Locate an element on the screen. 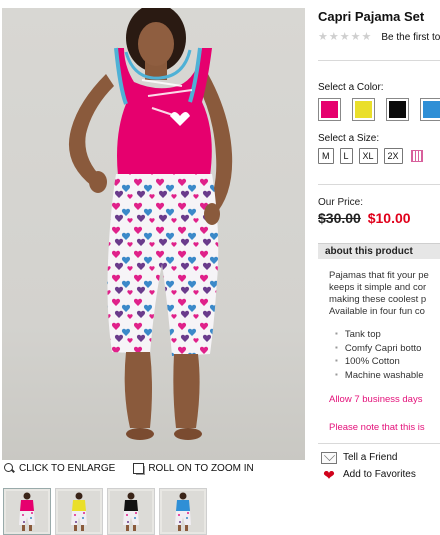 This screenshot has height=535, width=440. thumbnail-pink is located at coordinates (27, 511).